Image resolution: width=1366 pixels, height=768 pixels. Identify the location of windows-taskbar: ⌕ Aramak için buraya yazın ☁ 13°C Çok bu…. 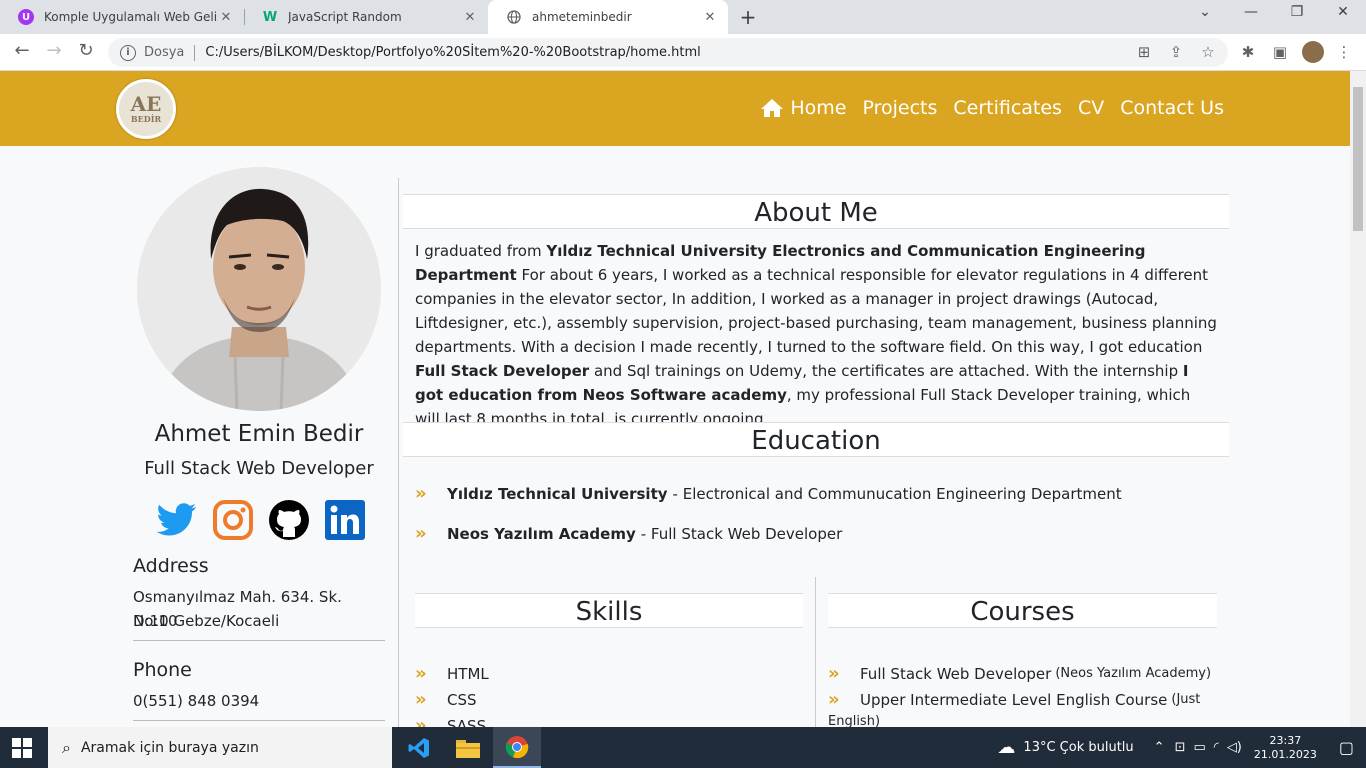
(683, 747).